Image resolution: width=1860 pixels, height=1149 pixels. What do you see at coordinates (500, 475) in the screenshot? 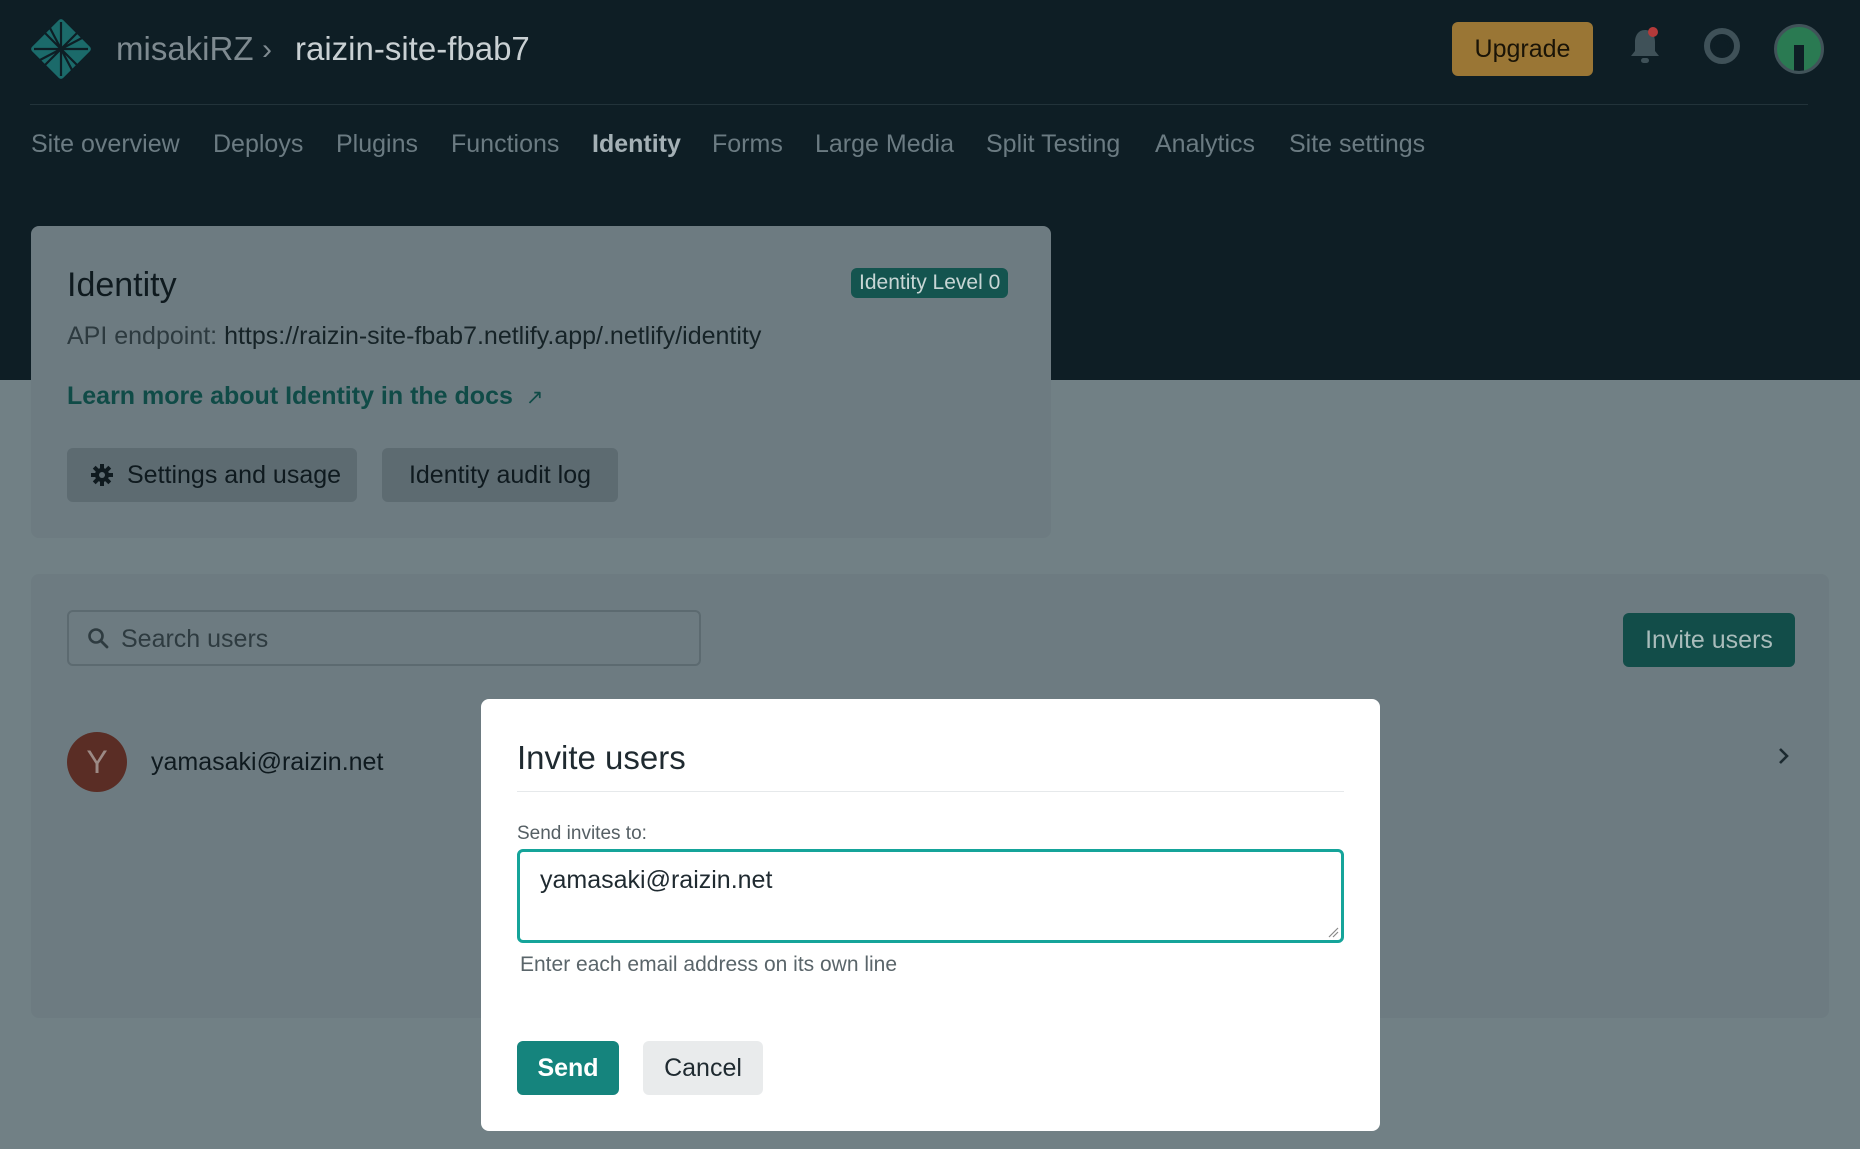
I see `identity-audit-log-button: Identity audit log` at bounding box center [500, 475].